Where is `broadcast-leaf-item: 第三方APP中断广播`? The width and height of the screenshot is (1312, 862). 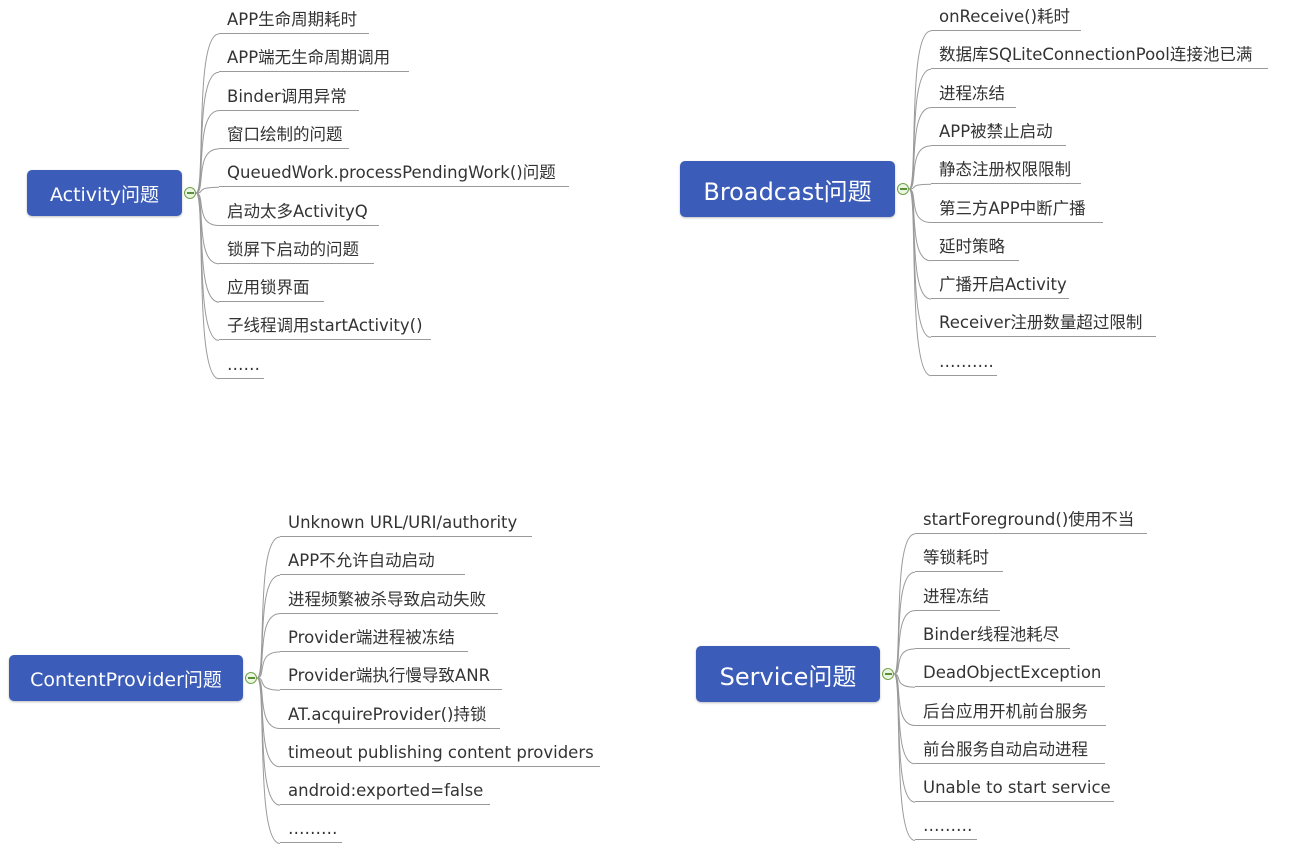 broadcast-leaf-item: 第三方APP中断广播 is located at coordinates (1017, 209).